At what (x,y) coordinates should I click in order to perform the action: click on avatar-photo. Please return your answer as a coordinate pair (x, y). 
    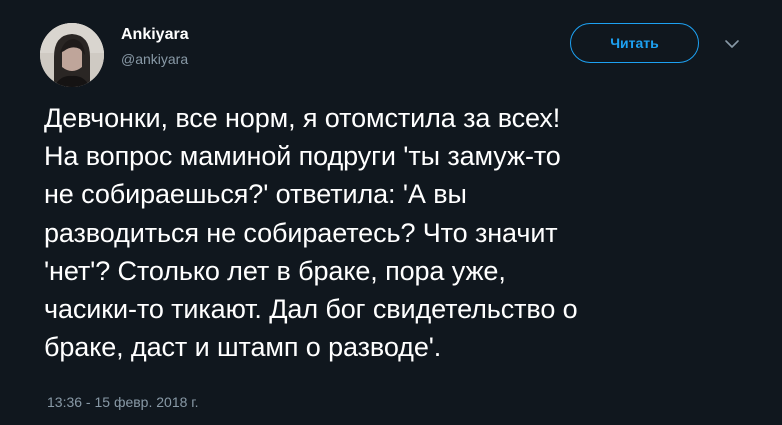
    Looking at the image, I should click on (72, 55).